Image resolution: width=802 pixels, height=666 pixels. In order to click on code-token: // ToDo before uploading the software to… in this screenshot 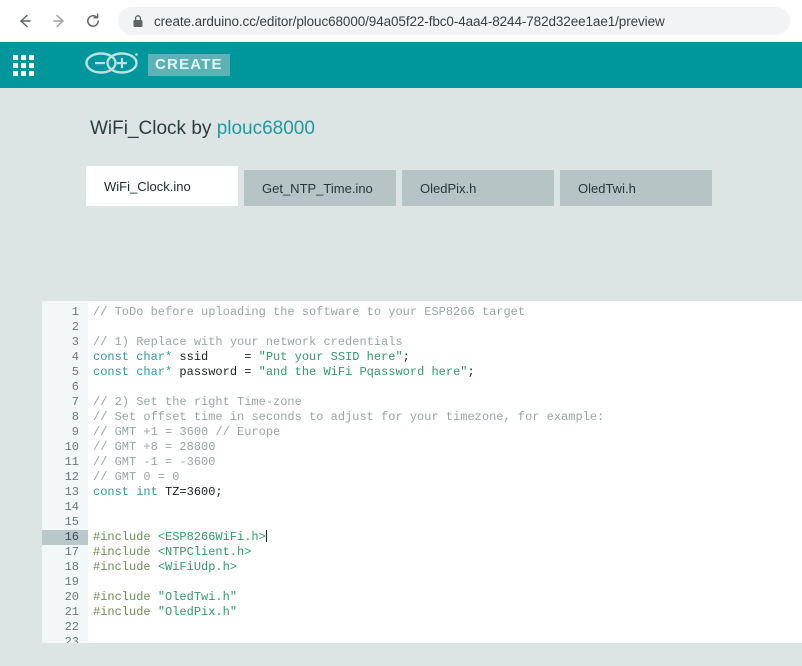, I will do `click(309, 312)`.